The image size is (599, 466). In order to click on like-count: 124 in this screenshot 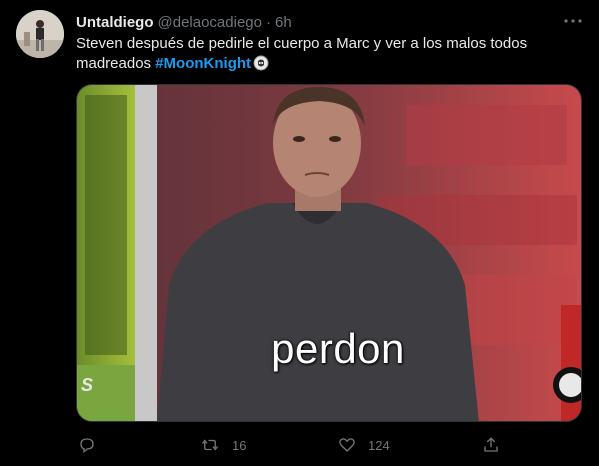, I will do `click(379, 445)`.